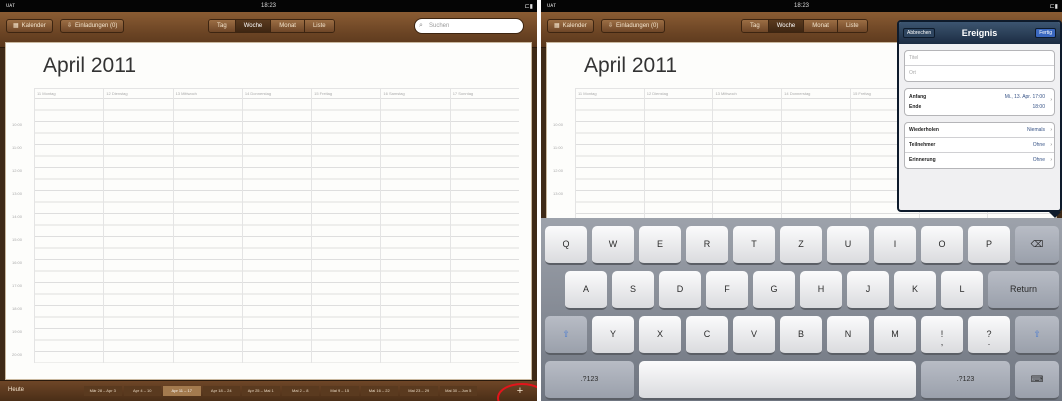 The height and width of the screenshot is (401, 1062). I want to click on location-field: Ort, so click(979, 73).